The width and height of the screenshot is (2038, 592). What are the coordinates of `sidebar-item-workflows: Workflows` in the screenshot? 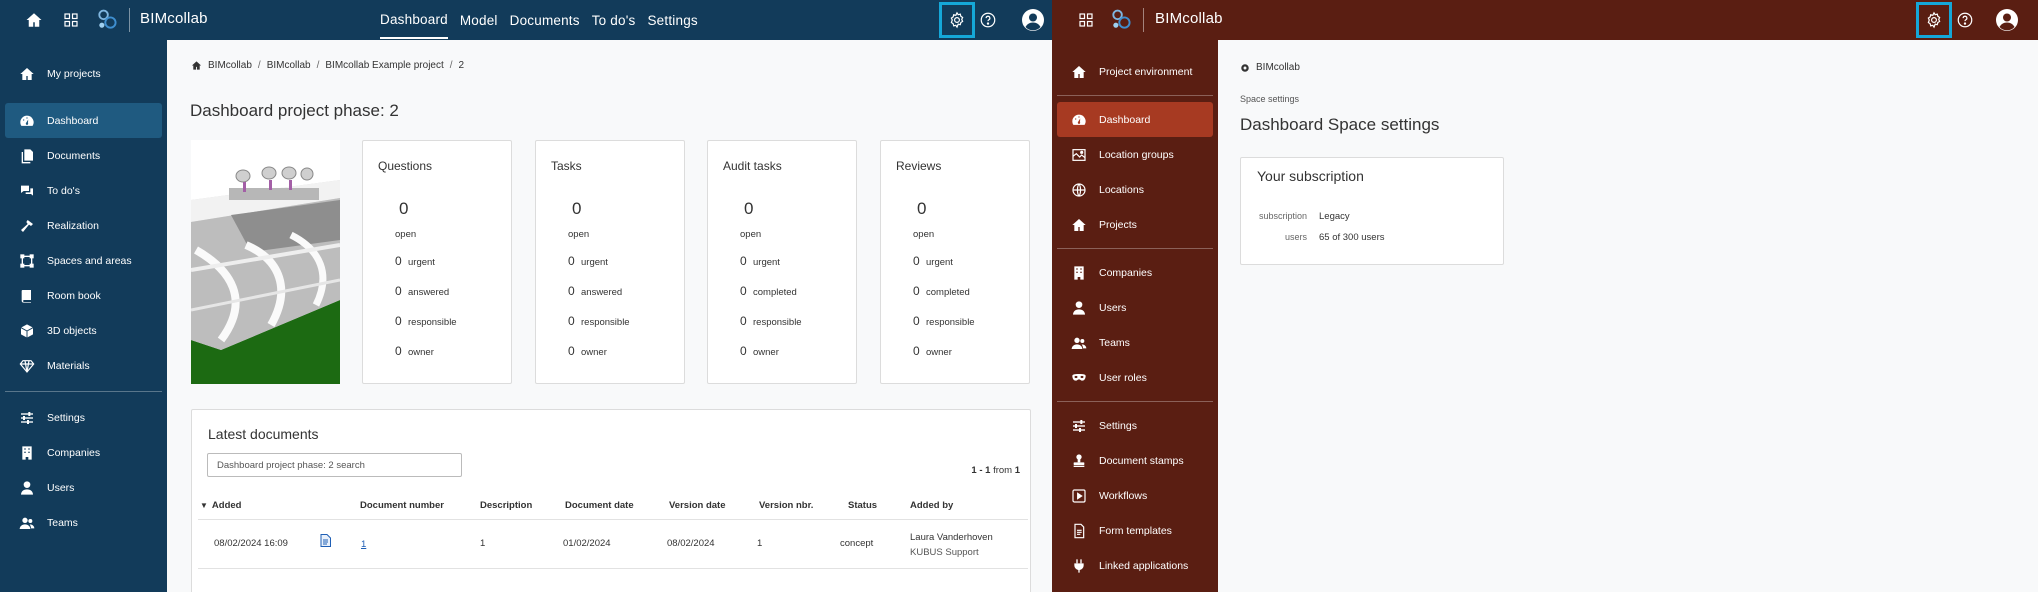 It's located at (1135, 495).